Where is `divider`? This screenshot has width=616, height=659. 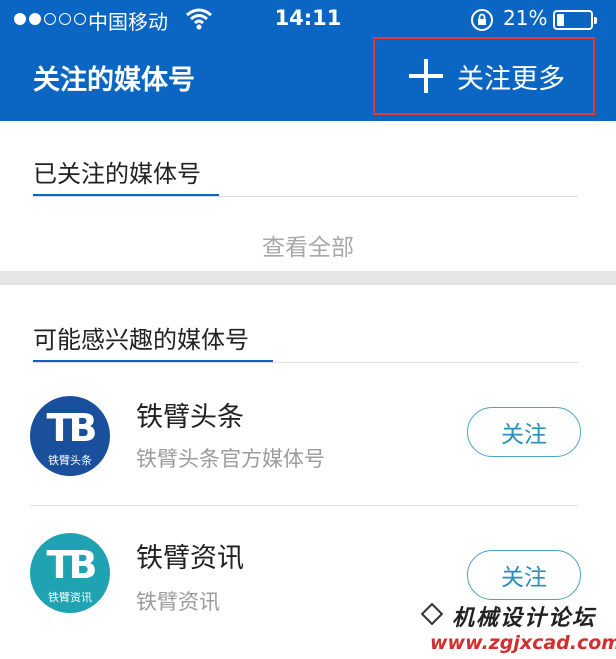 divider is located at coordinates (305, 196).